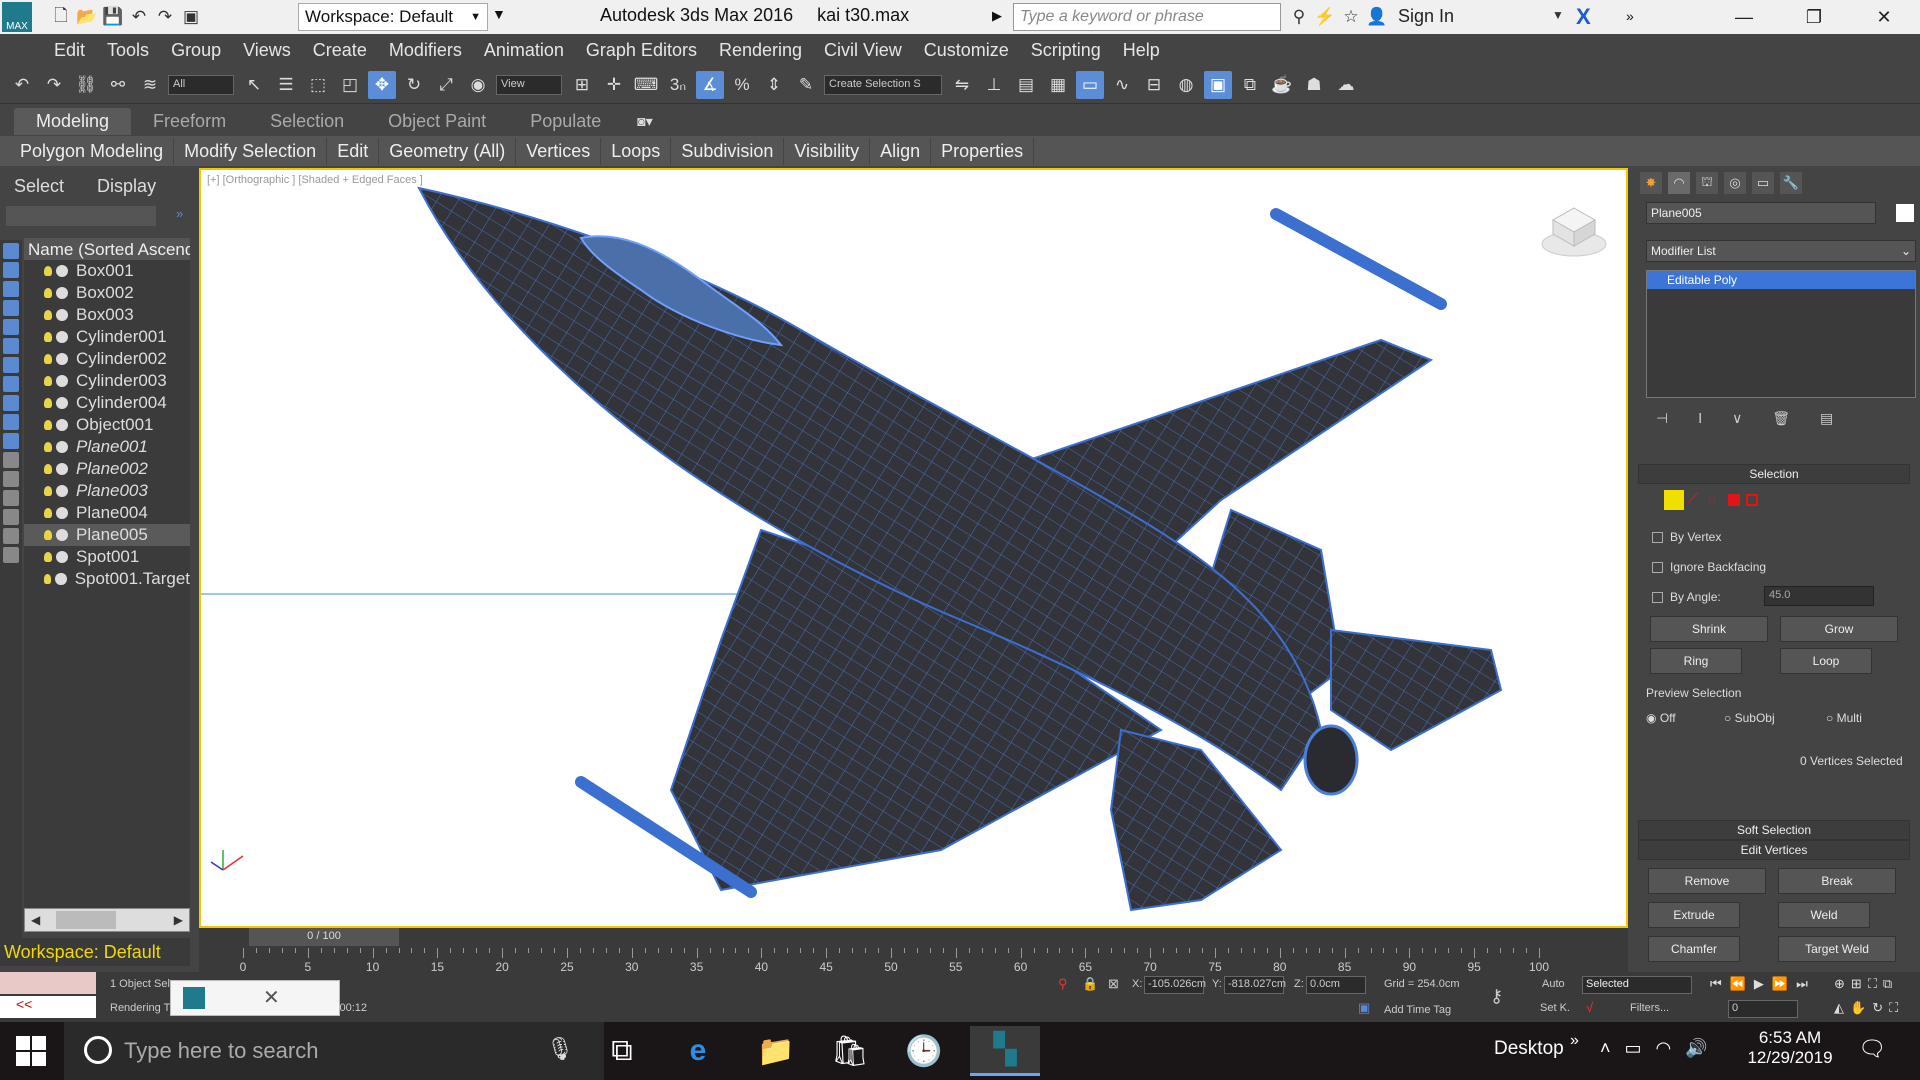 The height and width of the screenshot is (1080, 1920). What do you see at coordinates (11, 308) in the screenshot?
I see `display-lights-icon` at bounding box center [11, 308].